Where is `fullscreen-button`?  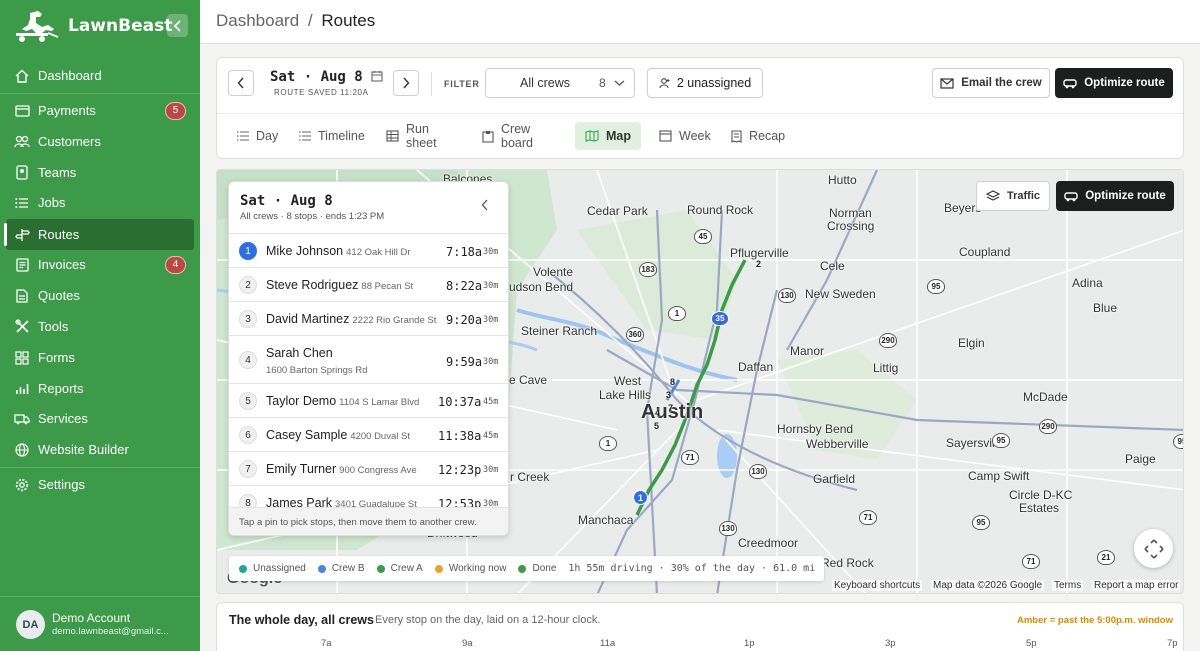 fullscreen-button is located at coordinates (1153, 548).